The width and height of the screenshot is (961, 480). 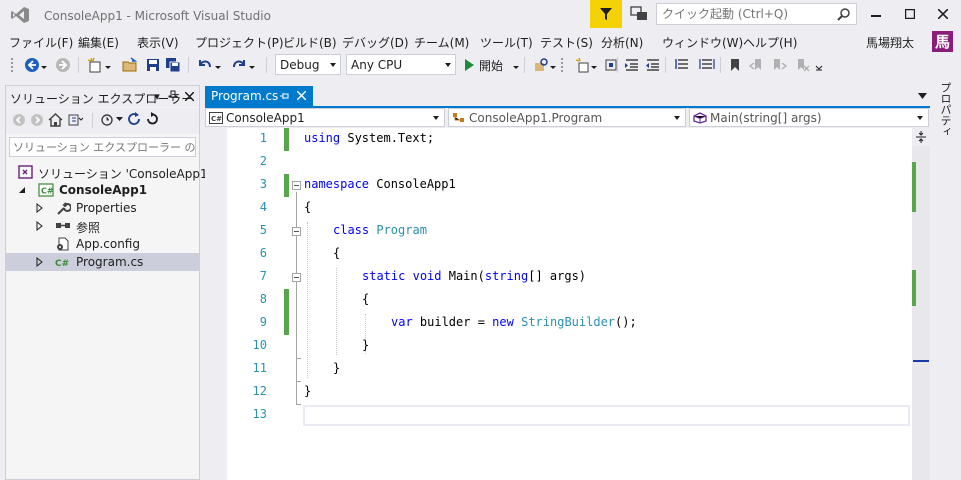 What do you see at coordinates (102, 244) in the screenshot?
I see `tree-item-app-config: App.config` at bounding box center [102, 244].